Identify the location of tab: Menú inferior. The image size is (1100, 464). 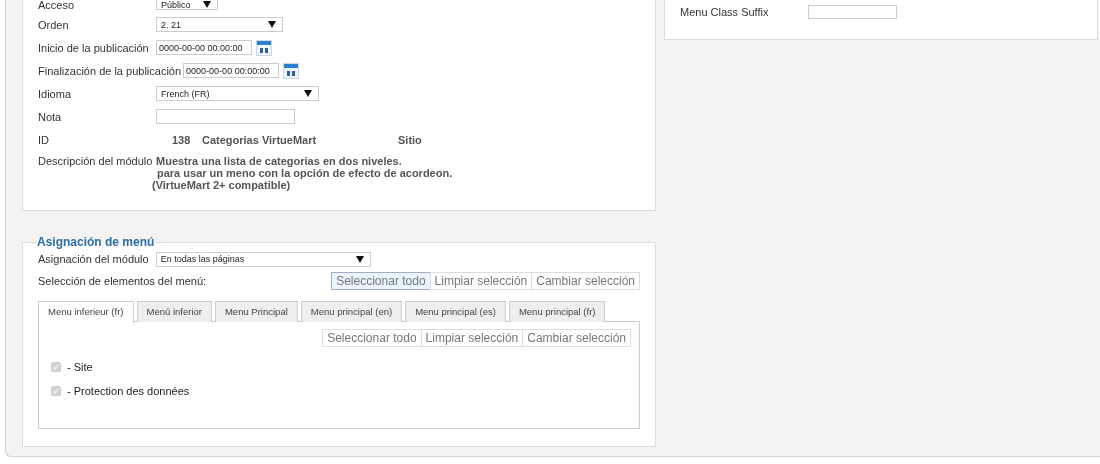
(174, 311).